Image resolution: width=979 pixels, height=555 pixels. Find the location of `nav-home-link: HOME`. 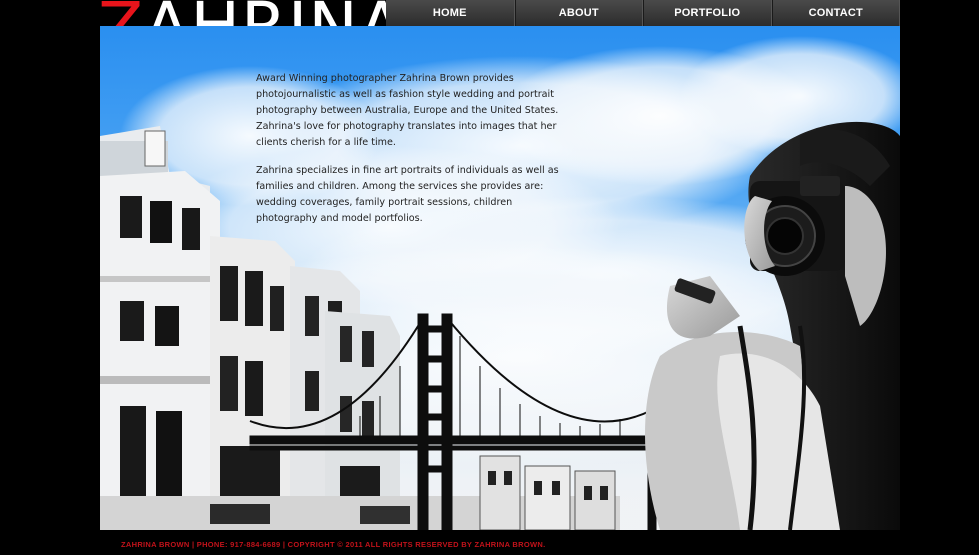

nav-home-link: HOME is located at coordinates (450, 13).